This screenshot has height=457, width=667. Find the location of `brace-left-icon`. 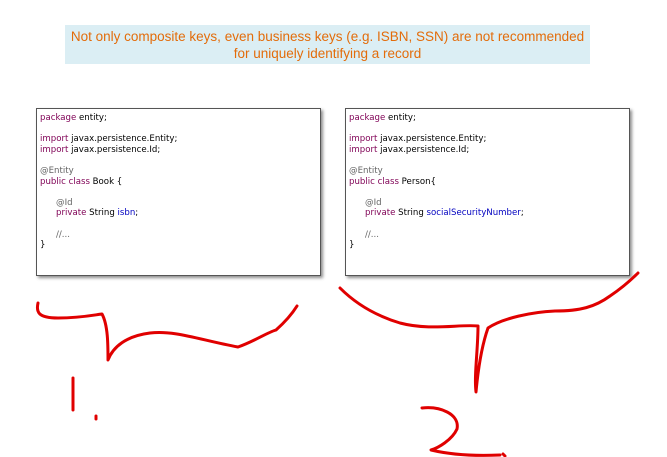

brace-left-icon is located at coordinates (167, 331).